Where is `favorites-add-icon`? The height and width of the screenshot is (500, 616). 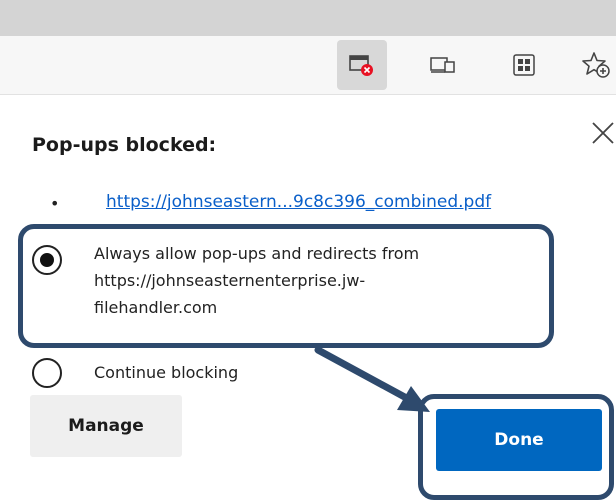 favorites-add-icon is located at coordinates (597, 65).